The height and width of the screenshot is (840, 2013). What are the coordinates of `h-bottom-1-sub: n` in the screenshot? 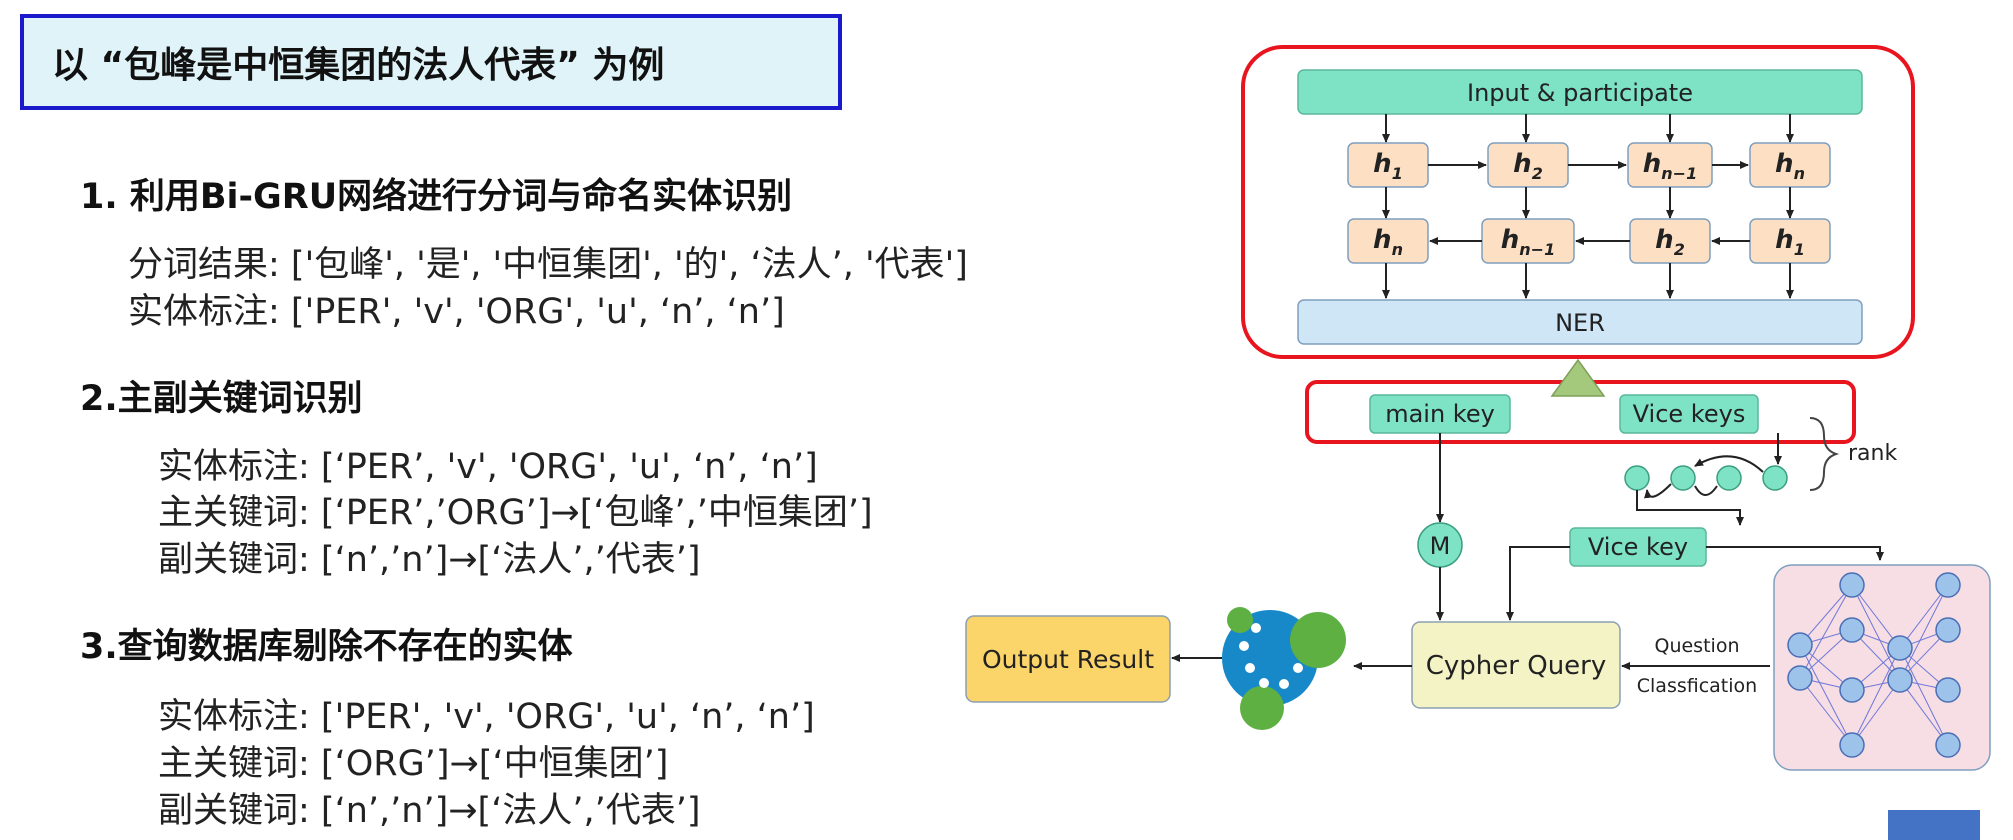 It's located at (1397, 249).